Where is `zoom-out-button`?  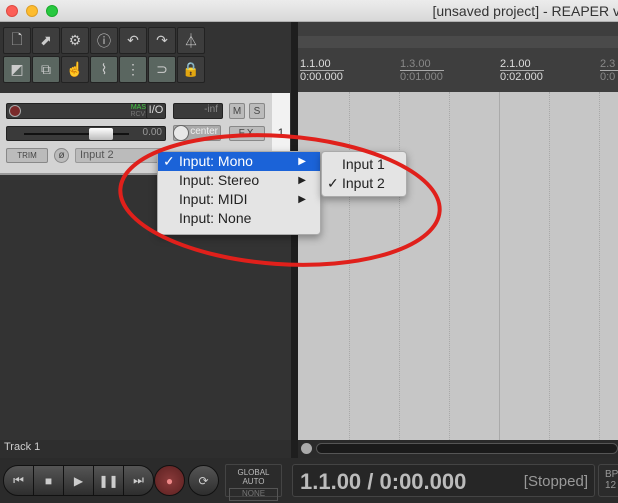
zoom-out-button is located at coordinates (306, 448).